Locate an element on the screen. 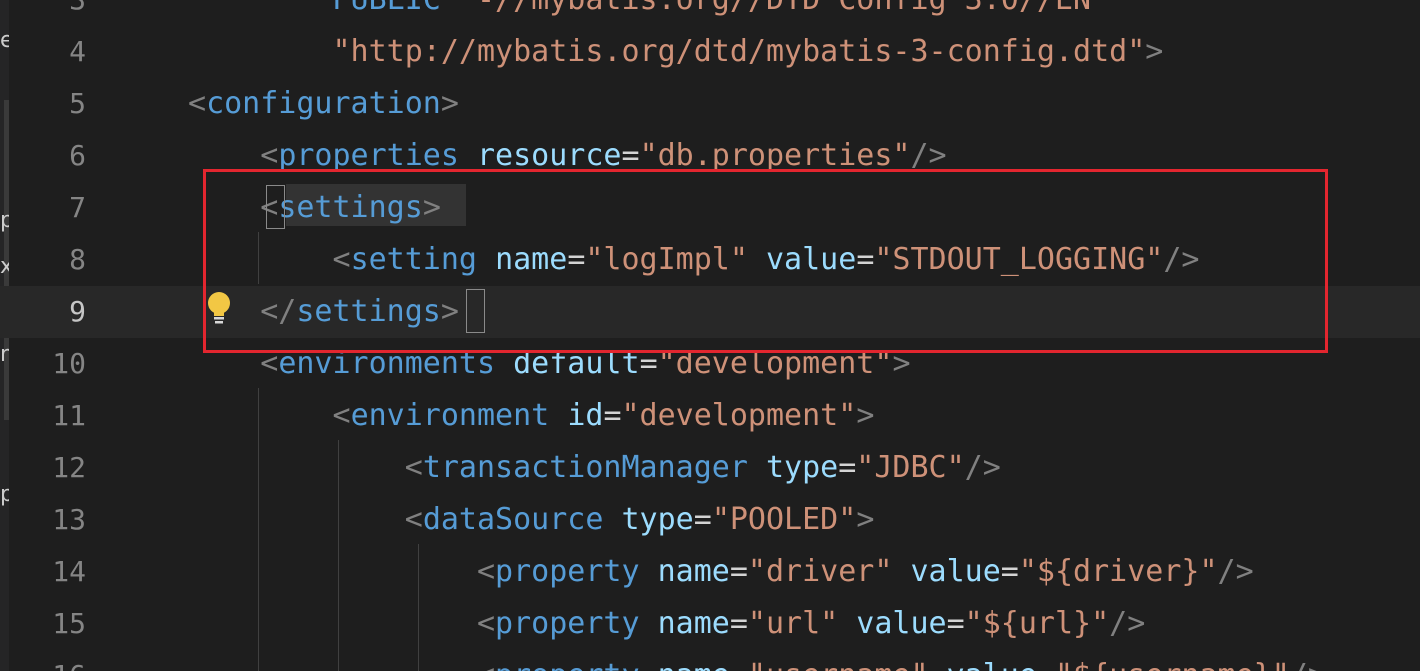 This screenshot has height=671, width=1420. line-number: 5 is located at coordinates (48, 104).